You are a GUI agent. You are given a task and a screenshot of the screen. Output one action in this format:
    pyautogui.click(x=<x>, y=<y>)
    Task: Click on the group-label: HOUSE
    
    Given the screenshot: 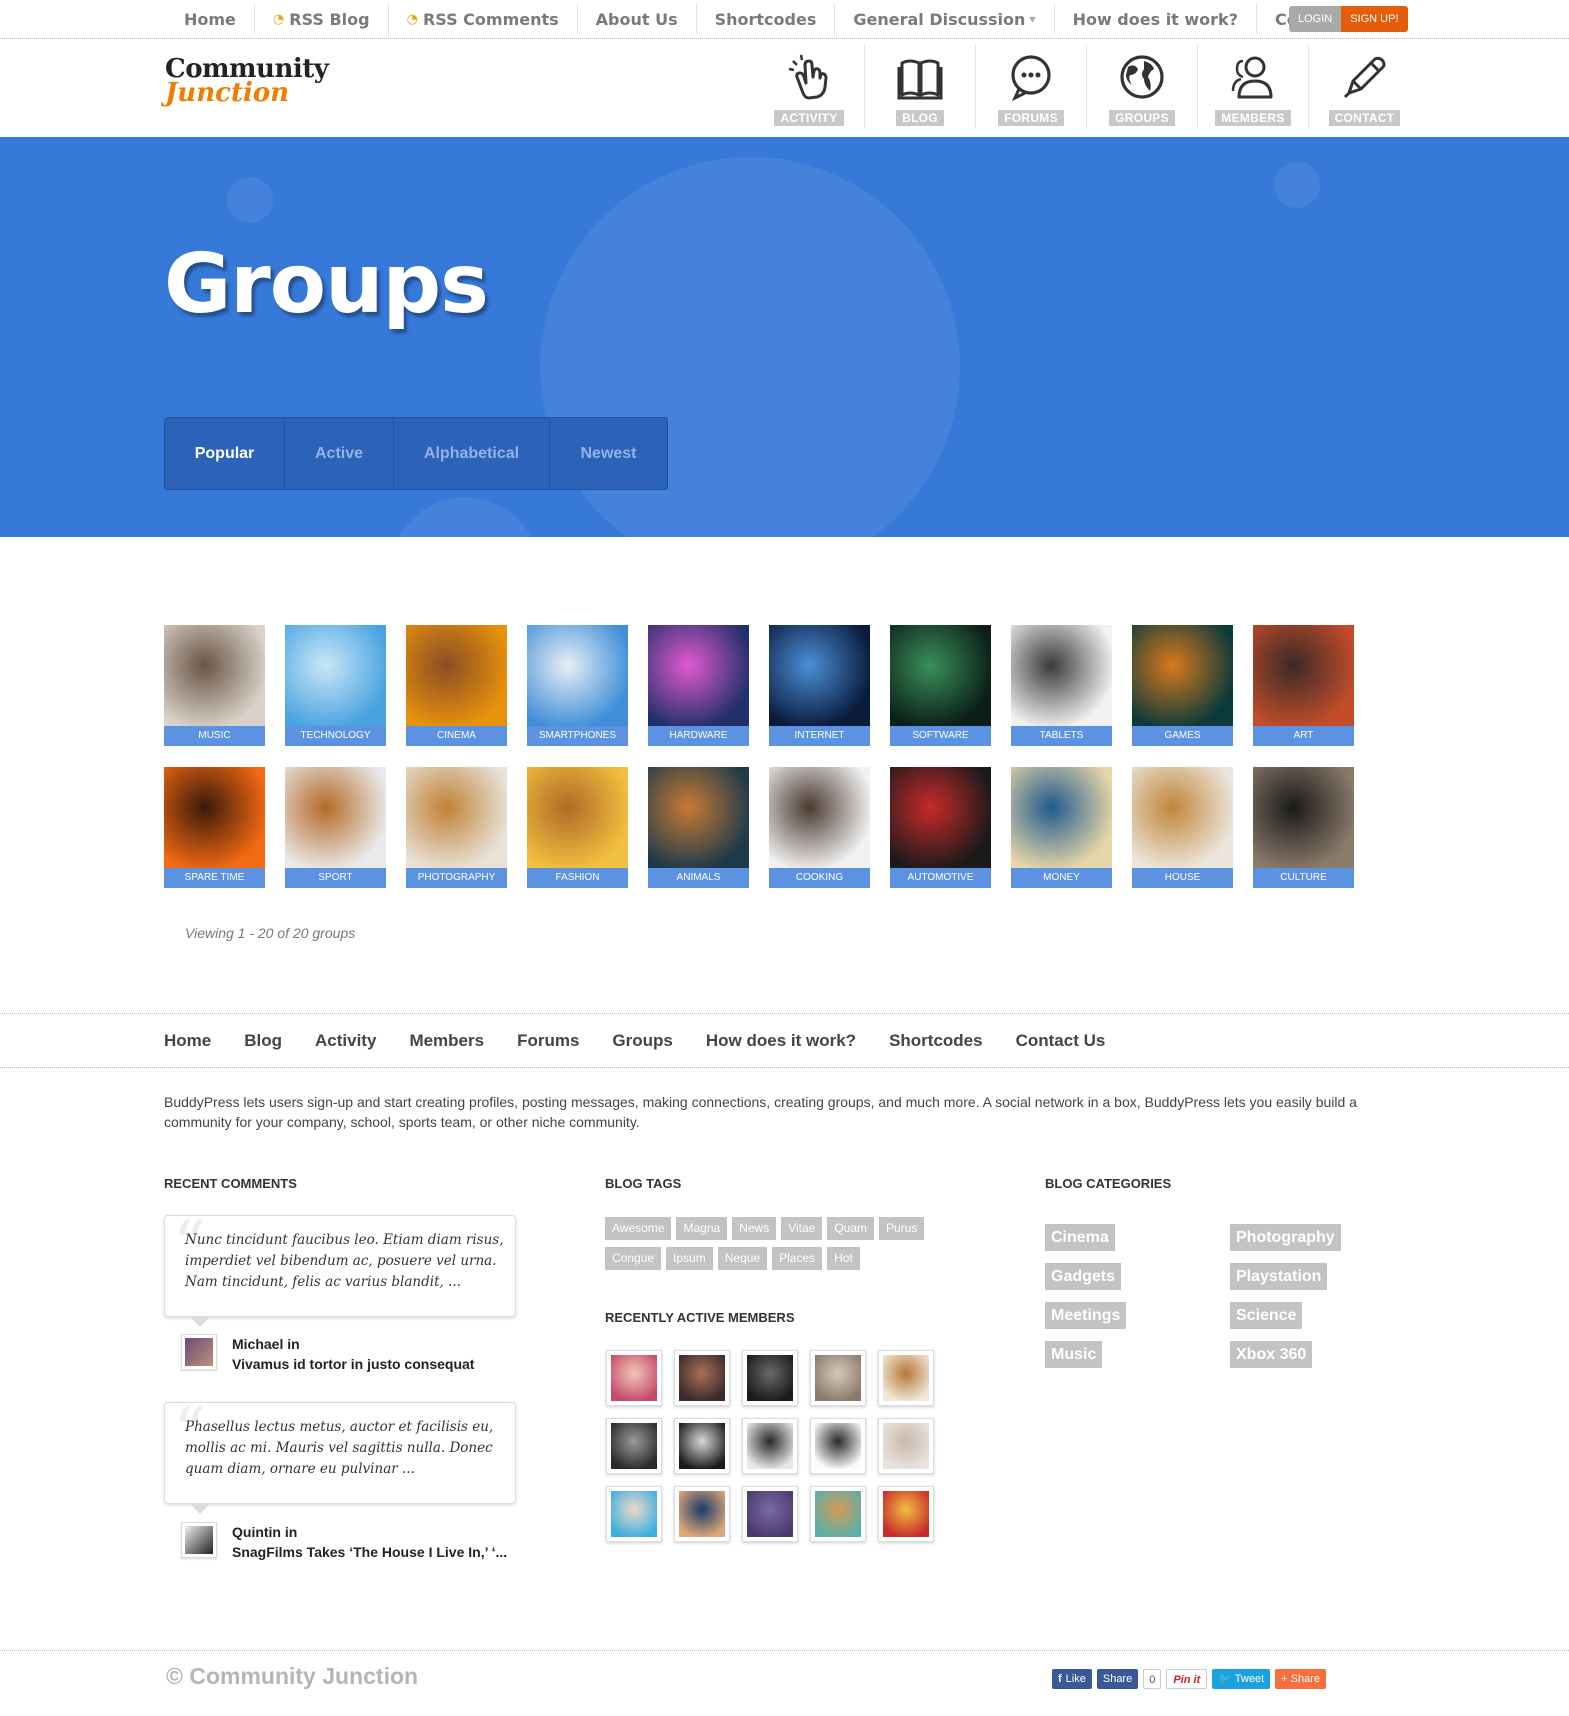 What is the action you would take?
    pyautogui.click(x=1182, y=878)
    